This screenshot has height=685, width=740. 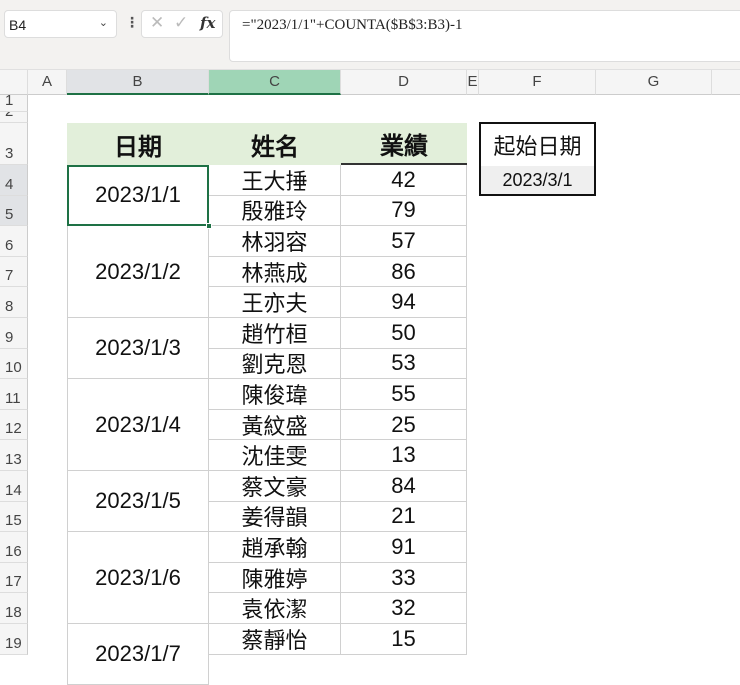 What do you see at coordinates (275, 455) in the screenshot?
I see `name-cell: 沈佳雯` at bounding box center [275, 455].